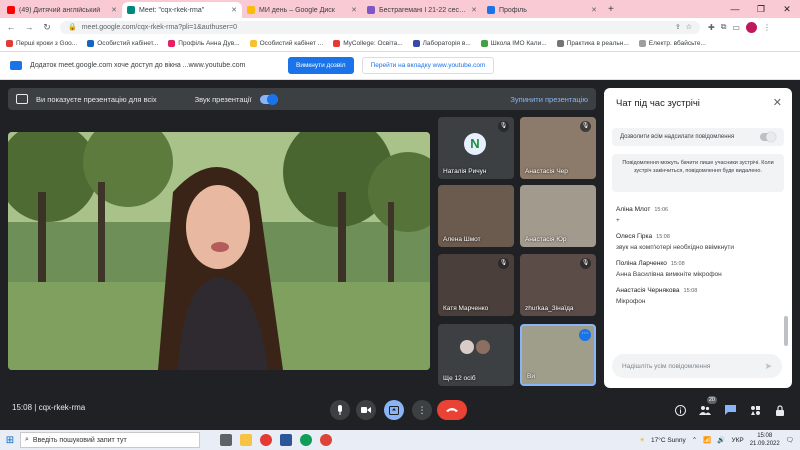  Describe the element at coordinates (465, 171) in the screenshot. I see `participant-name: Наталія Ричун` at that location.